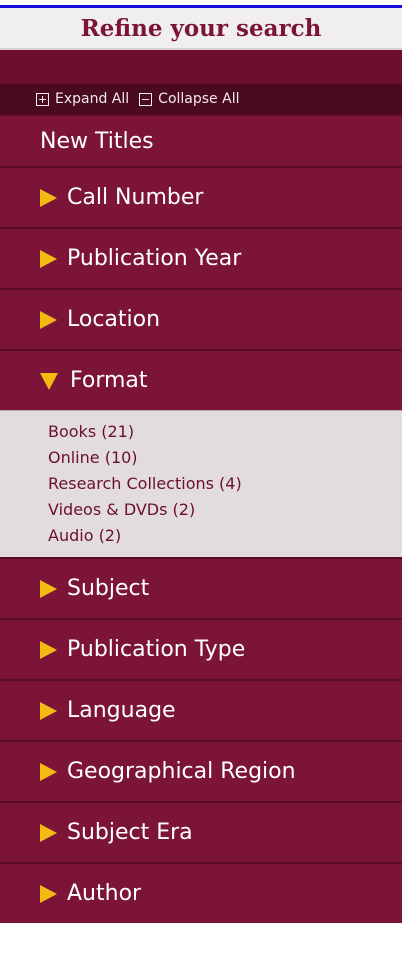 The width and height of the screenshot is (402, 975). I want to click on refine-header: Refine your search, so click(201, 29).